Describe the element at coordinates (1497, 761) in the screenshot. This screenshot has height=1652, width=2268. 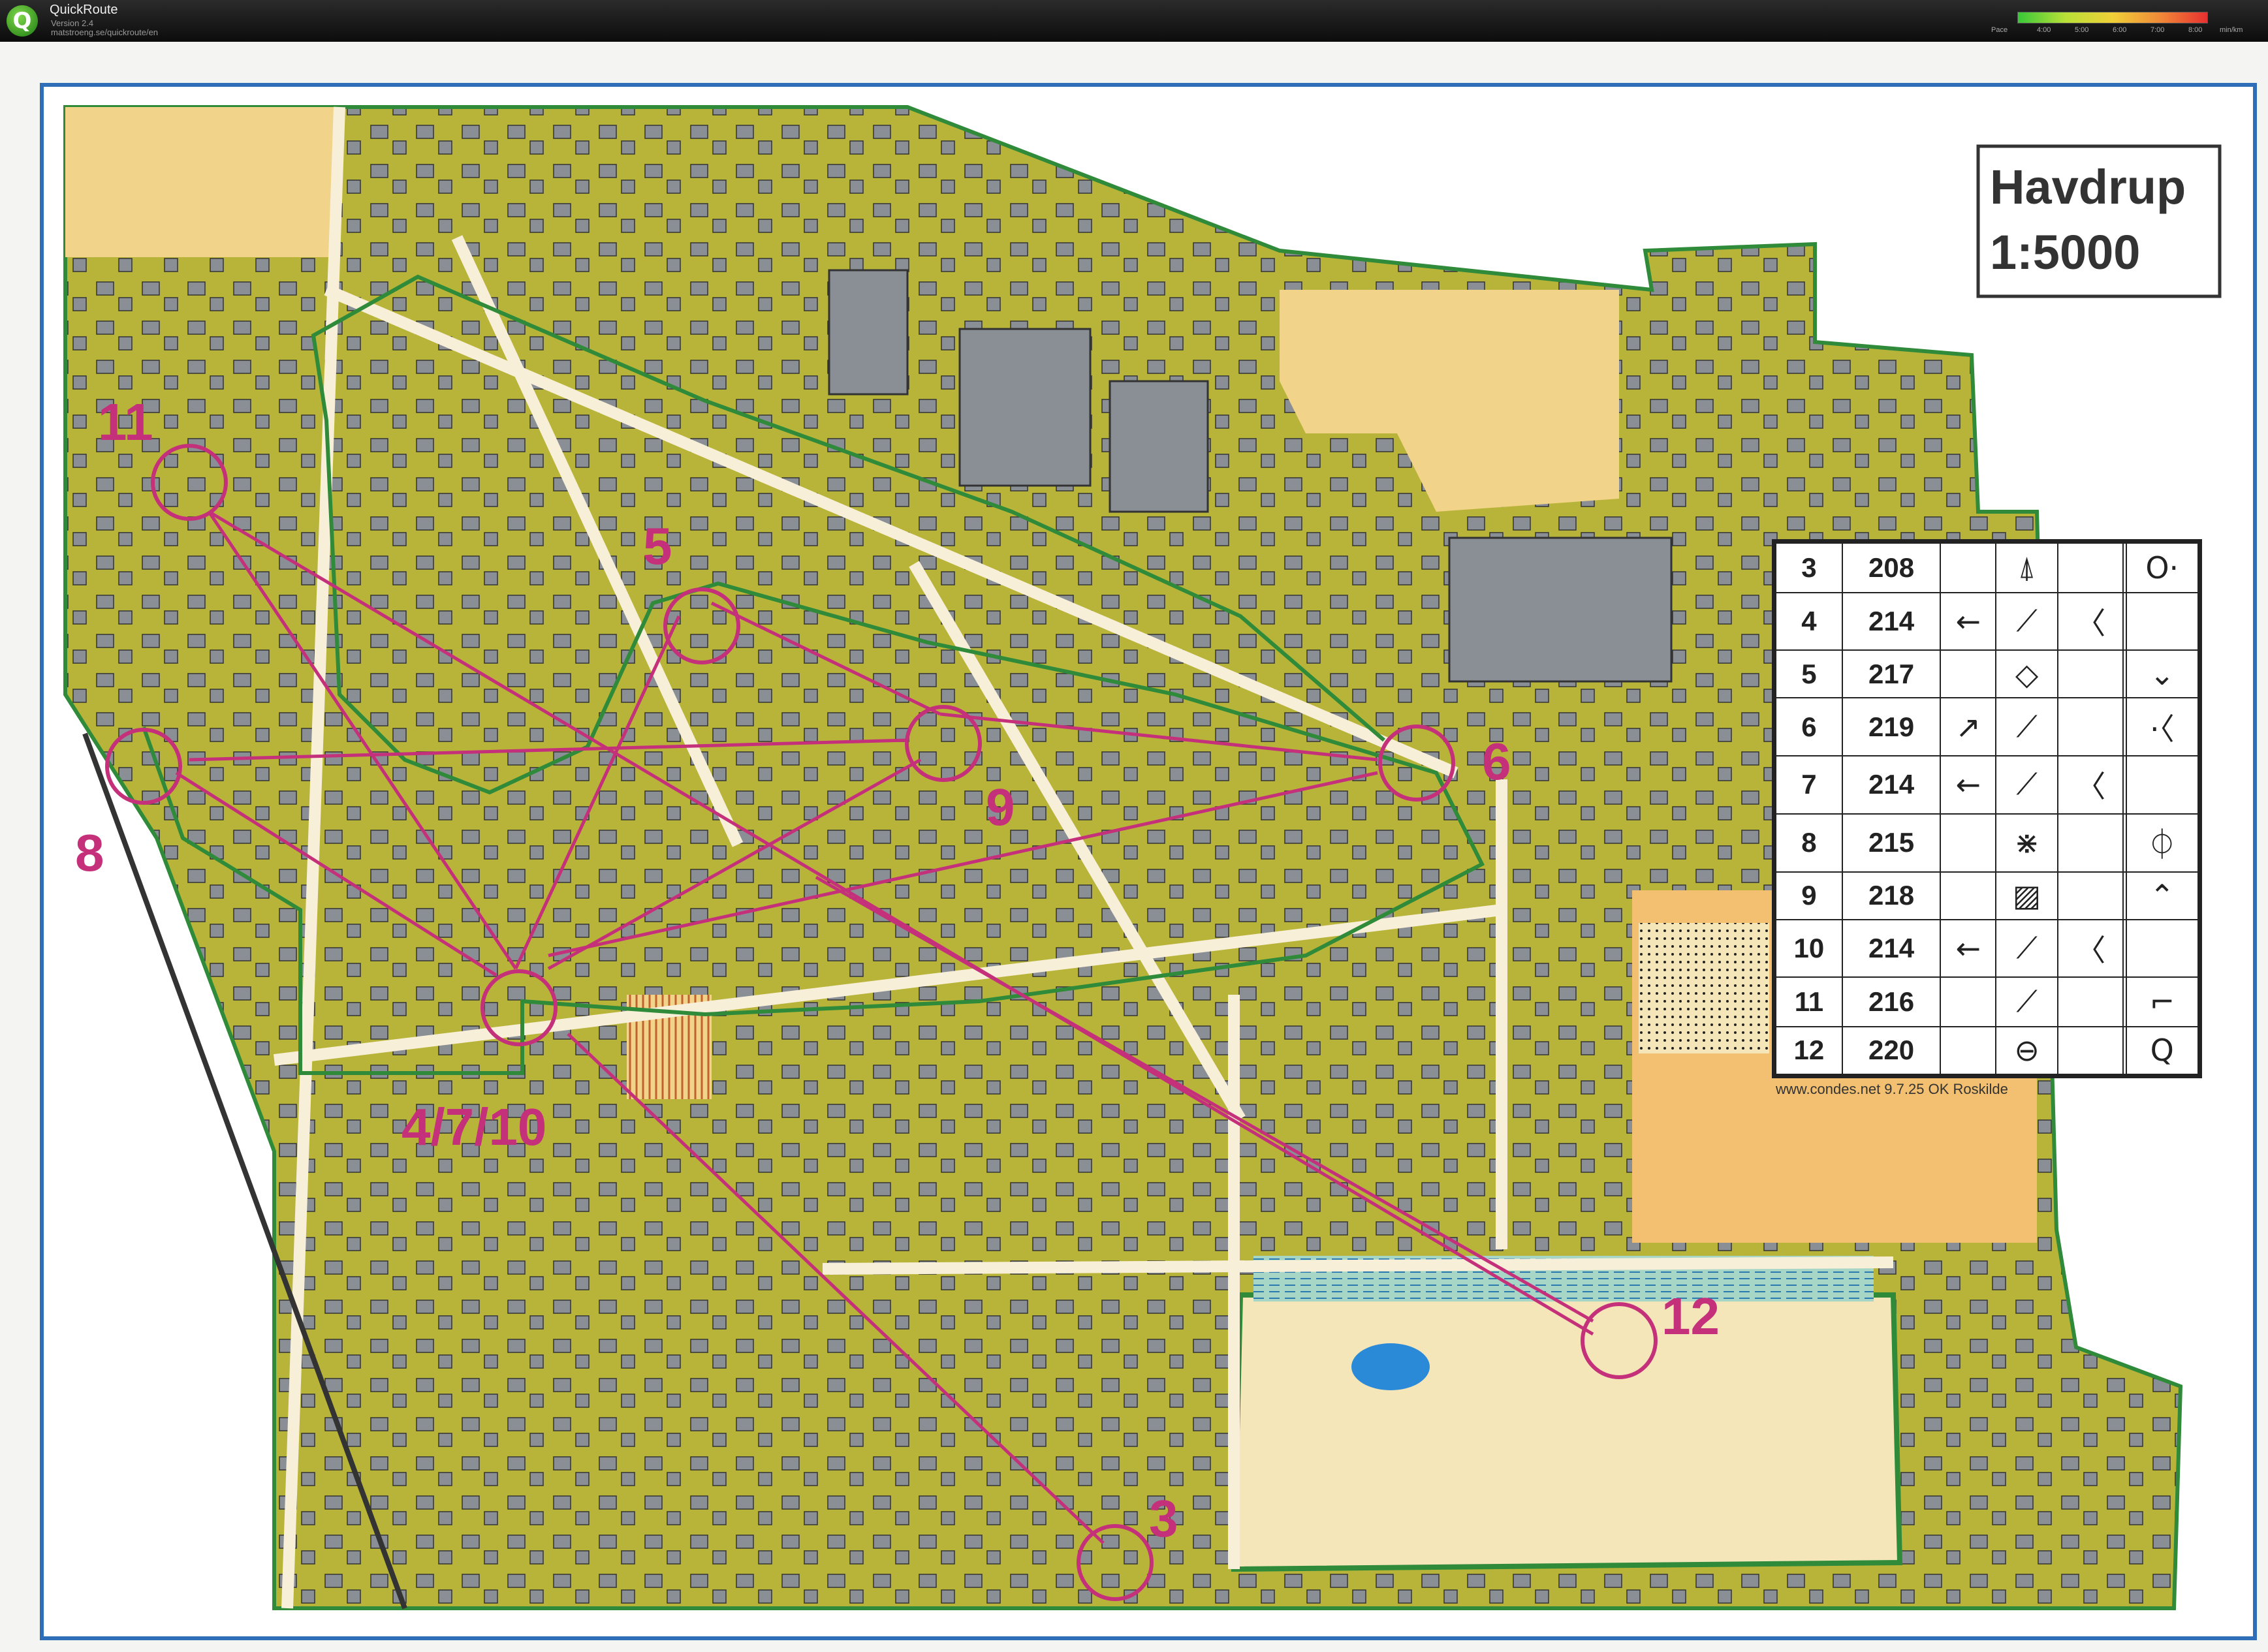
I see `control-number-6: 6` at that location.